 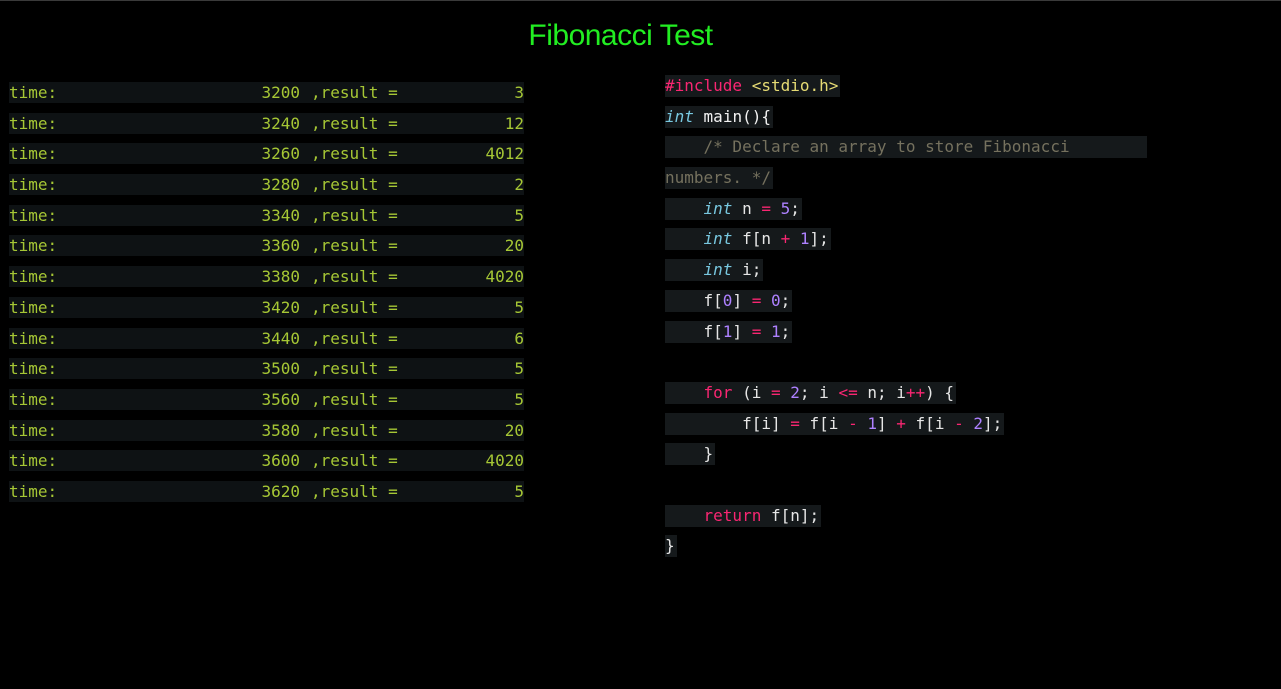 I want to click on code-token: (i, so click(x=752, y=392).